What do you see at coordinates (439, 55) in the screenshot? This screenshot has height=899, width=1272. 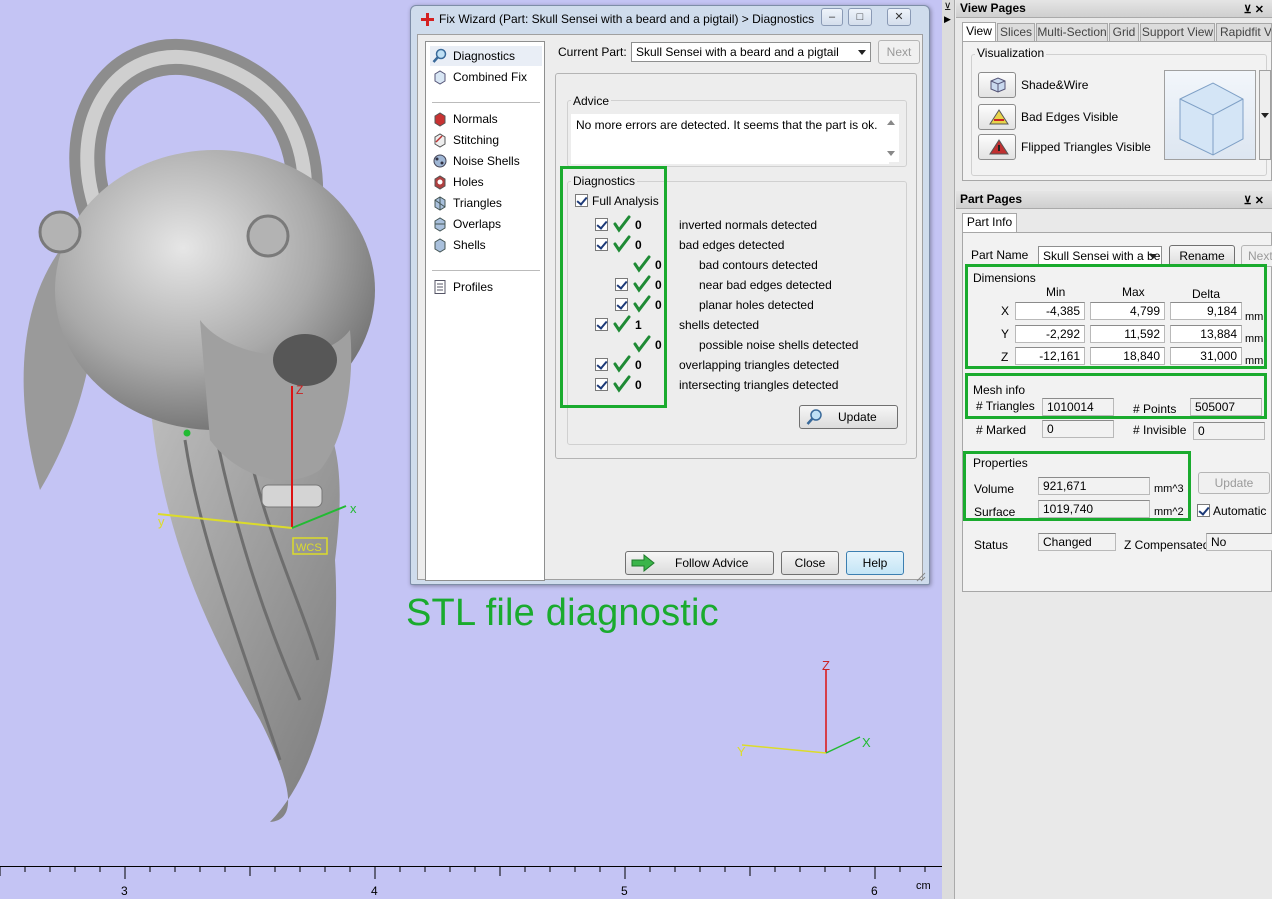 I see `magnifier-icon` at bounding box center [439, 55].